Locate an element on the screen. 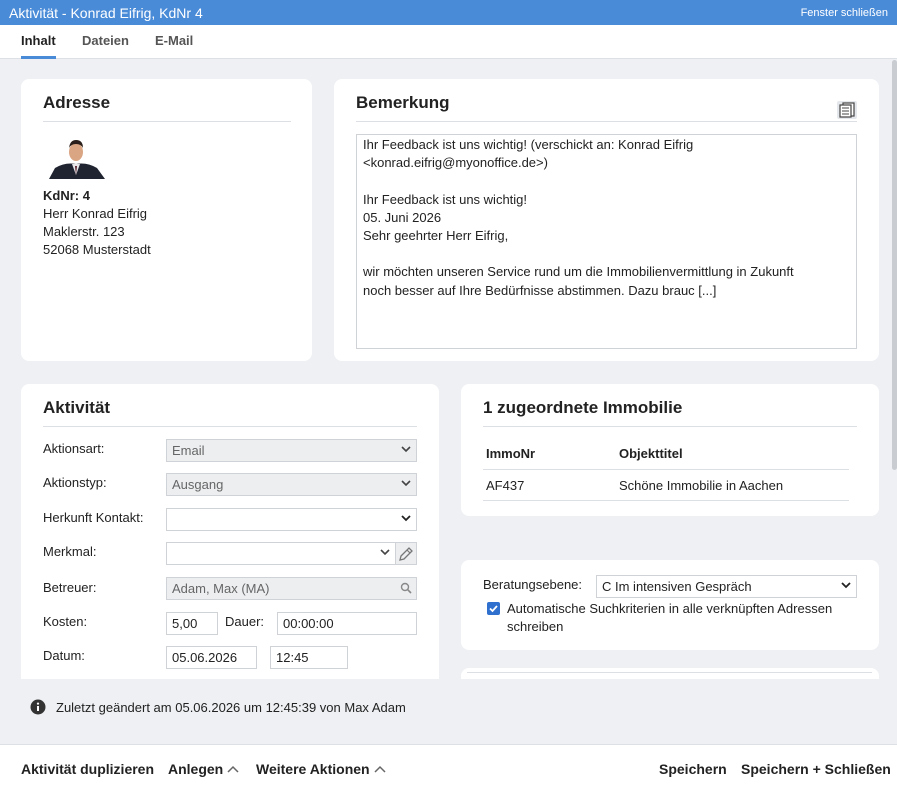 The width and height of the screenshot is (897, 788). save-close-button: Speichern + Schließen is located at coordinates (816, 769).